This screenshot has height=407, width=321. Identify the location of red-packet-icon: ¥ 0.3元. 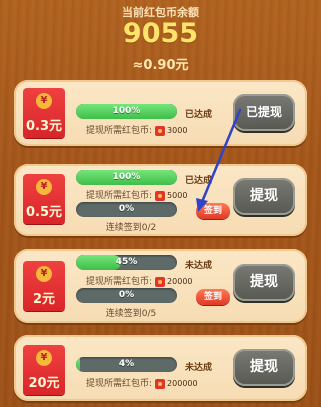
(44, 113).